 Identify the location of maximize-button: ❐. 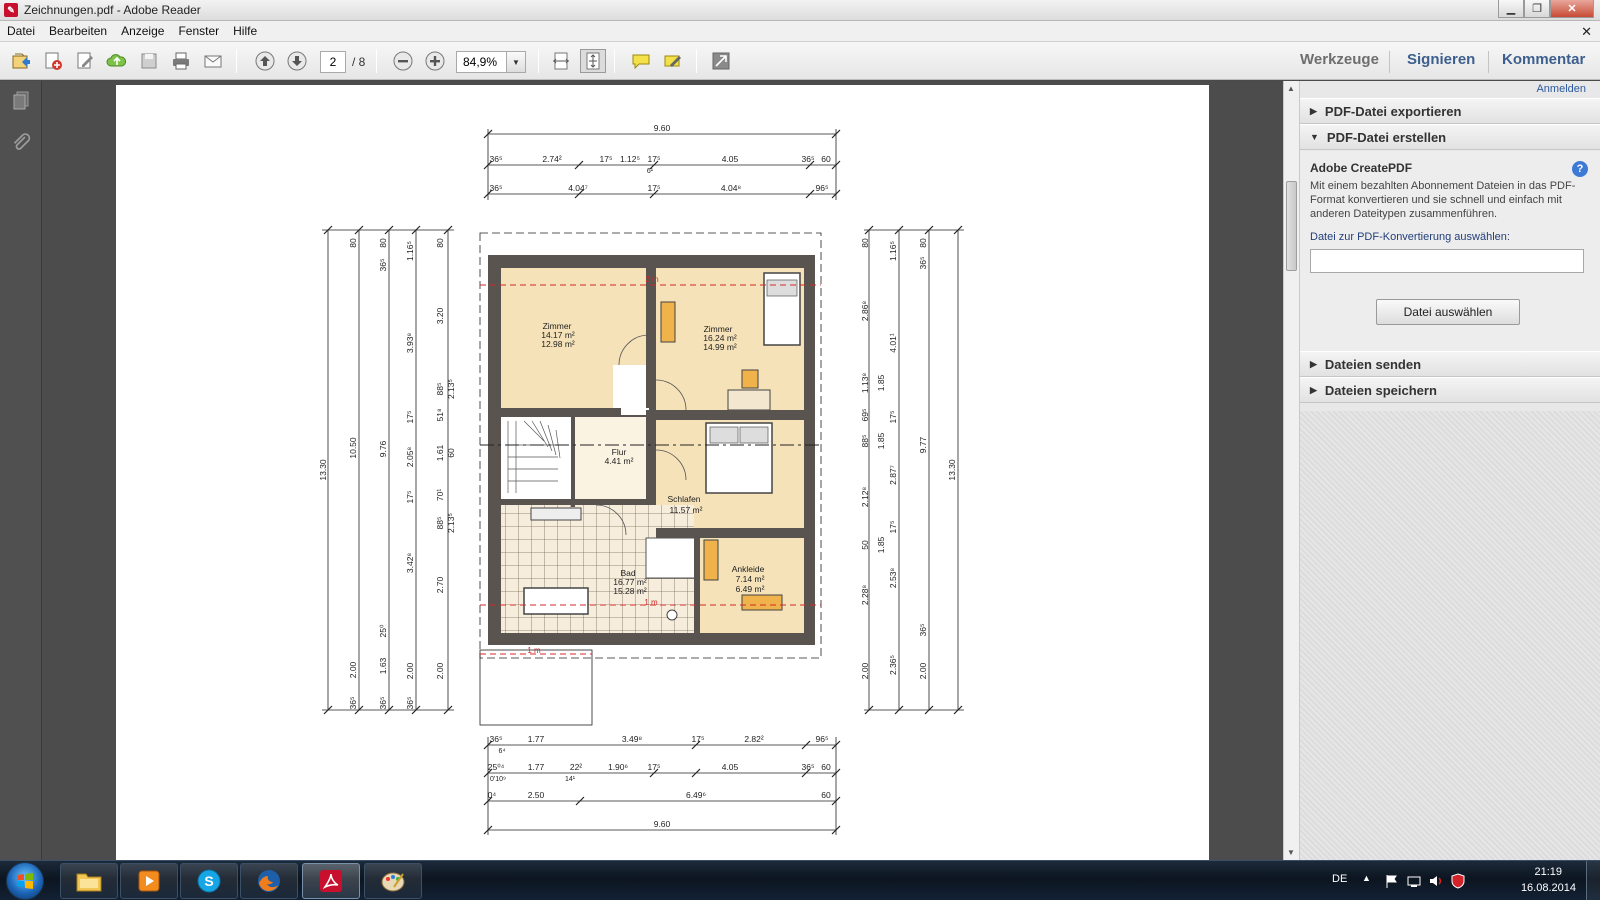
(1537, 9).